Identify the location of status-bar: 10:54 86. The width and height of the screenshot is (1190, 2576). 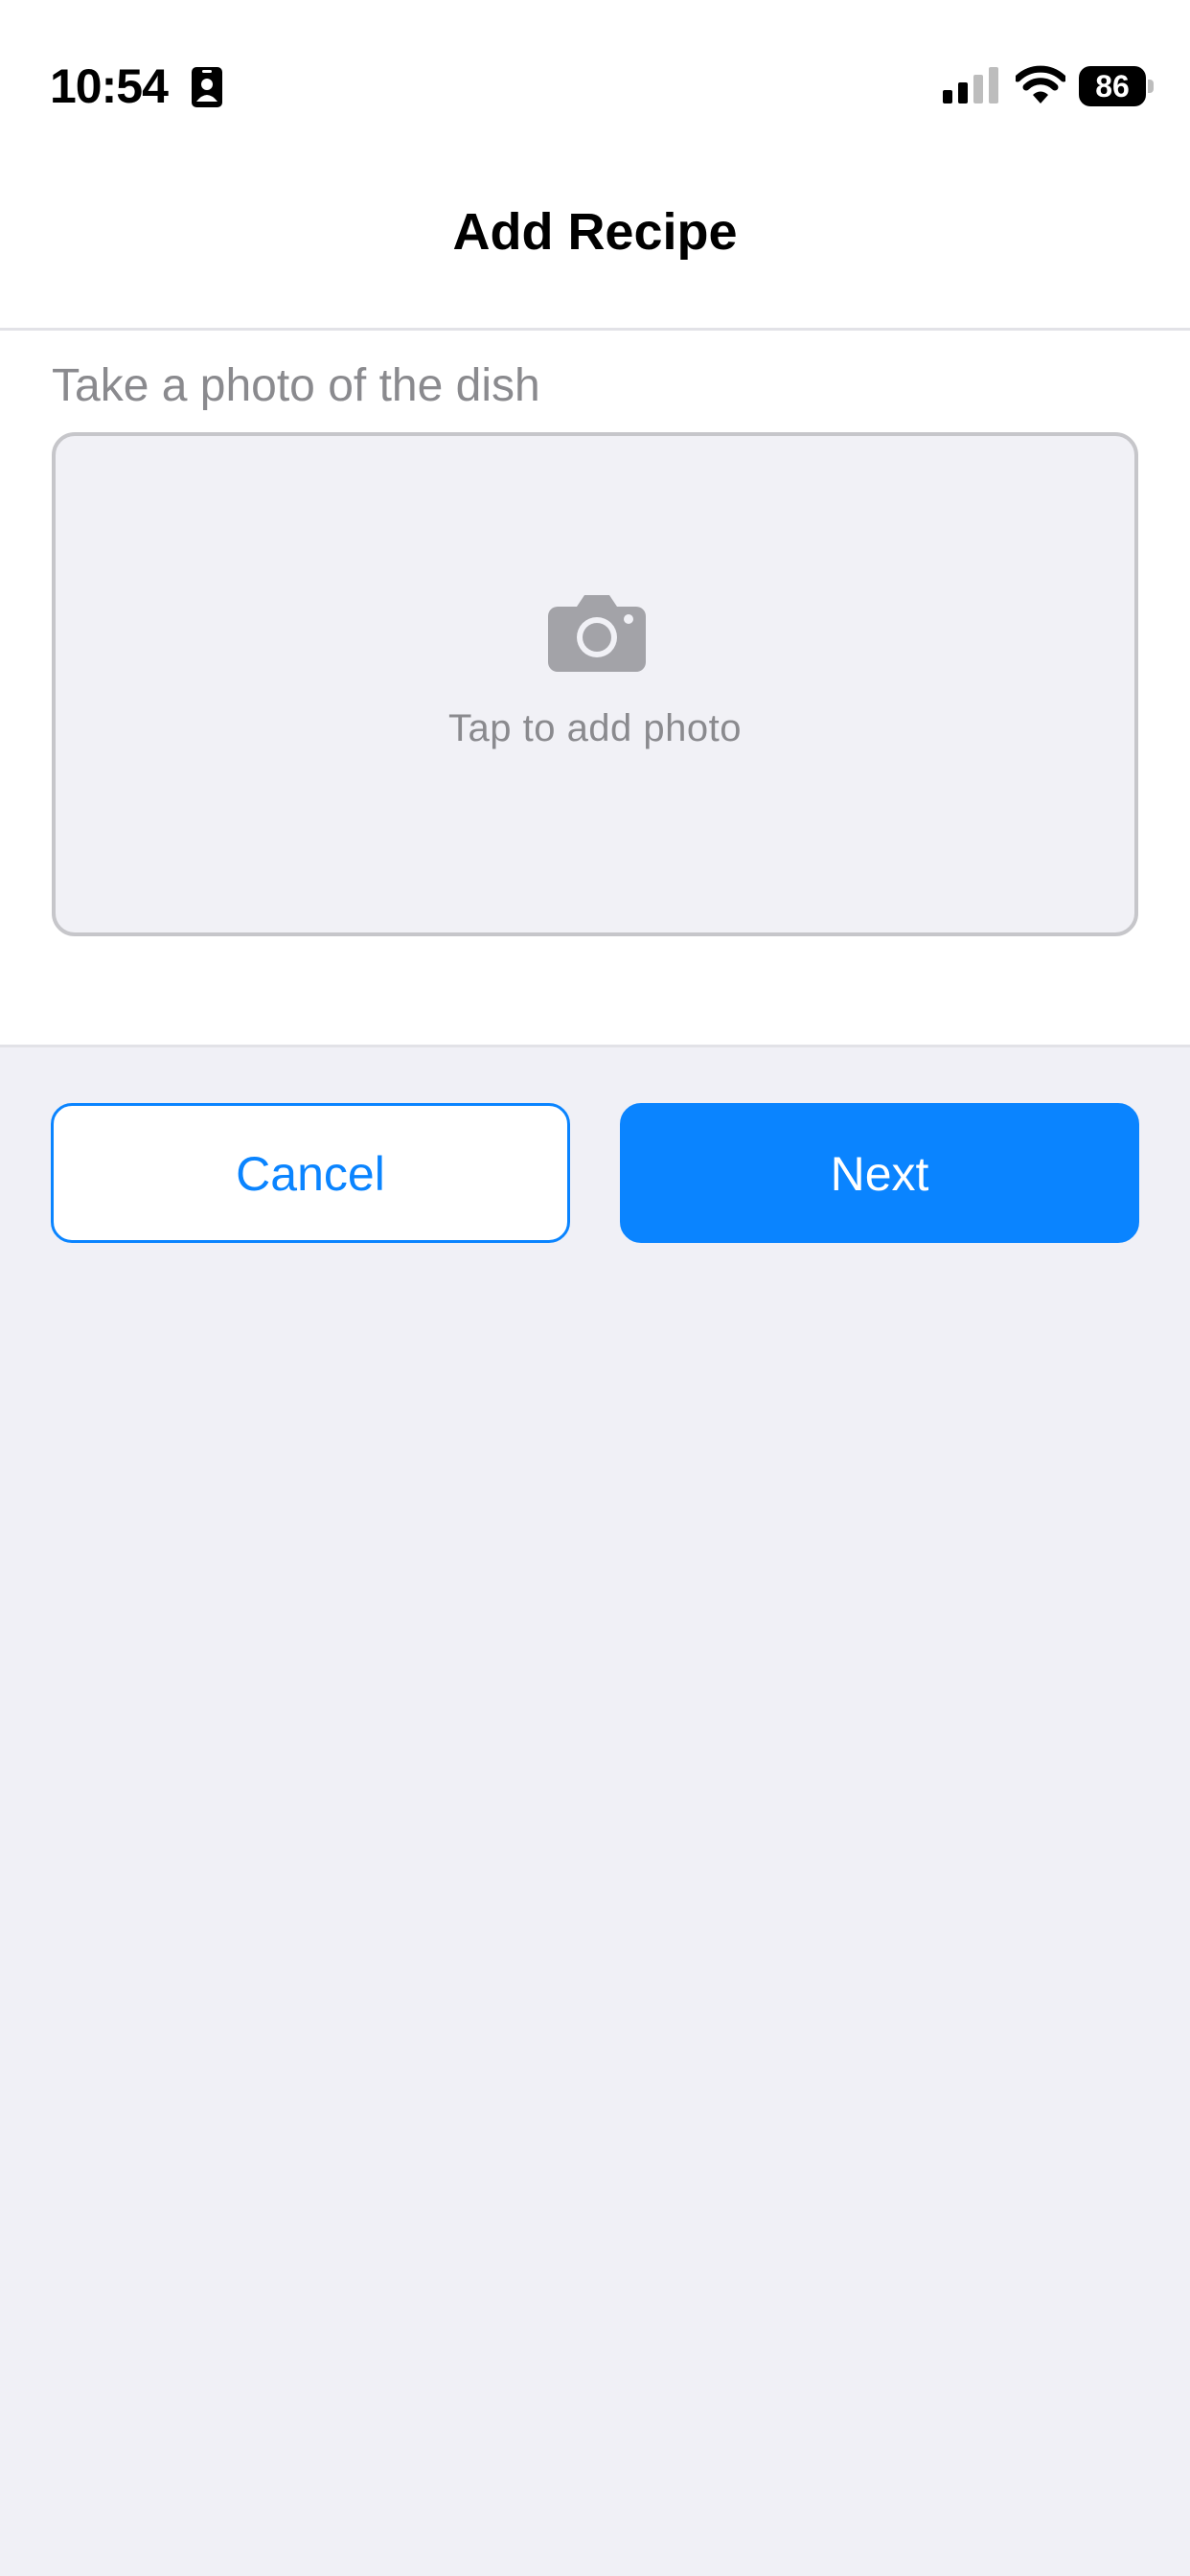
(595, 86).